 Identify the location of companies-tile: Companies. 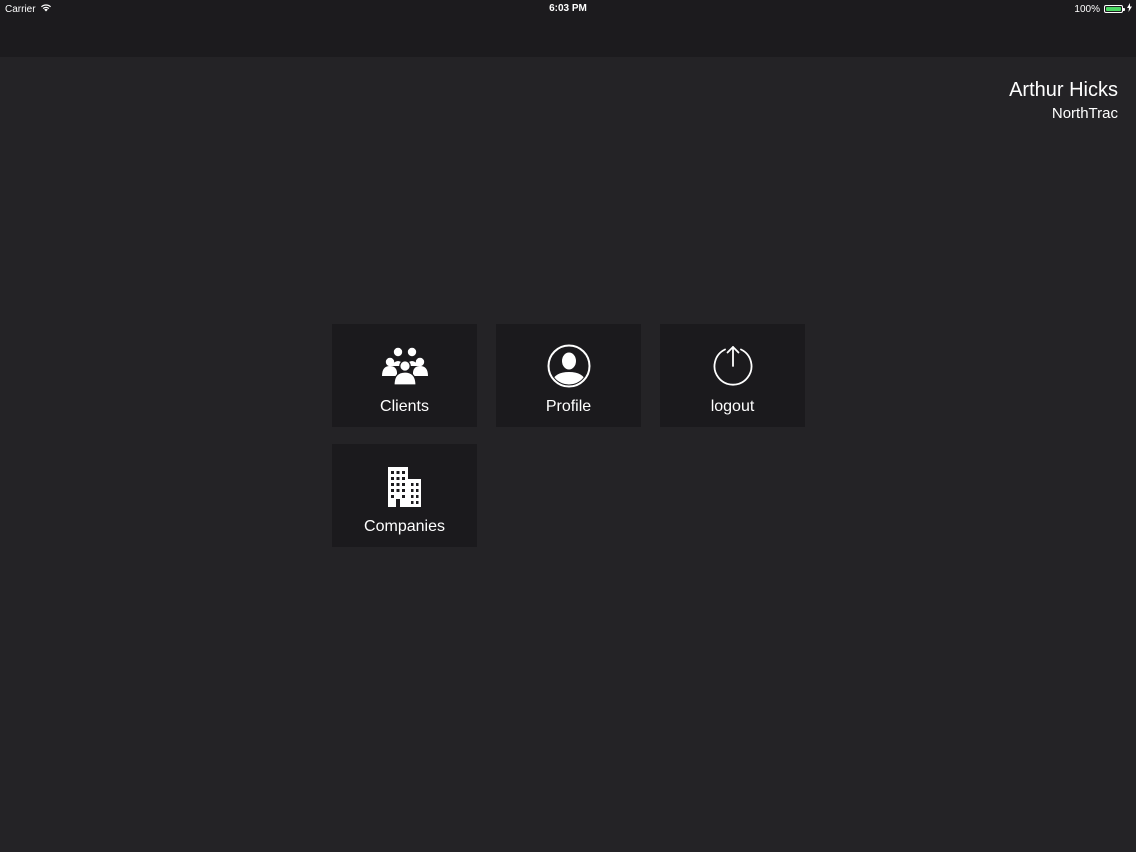
(404, 495).